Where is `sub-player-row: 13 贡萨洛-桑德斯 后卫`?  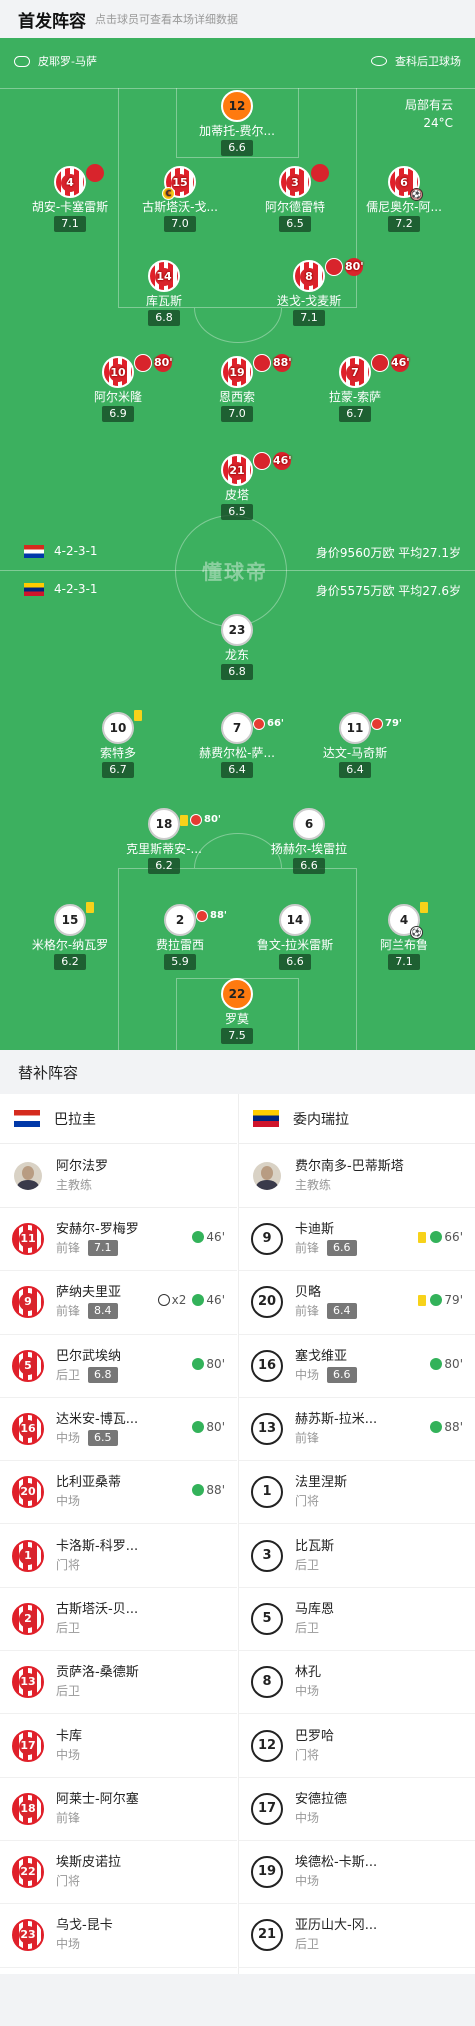
sub-player-row: 13 贡萨洛-桑德斯 后卫 is located at coordinates (118, 1683).